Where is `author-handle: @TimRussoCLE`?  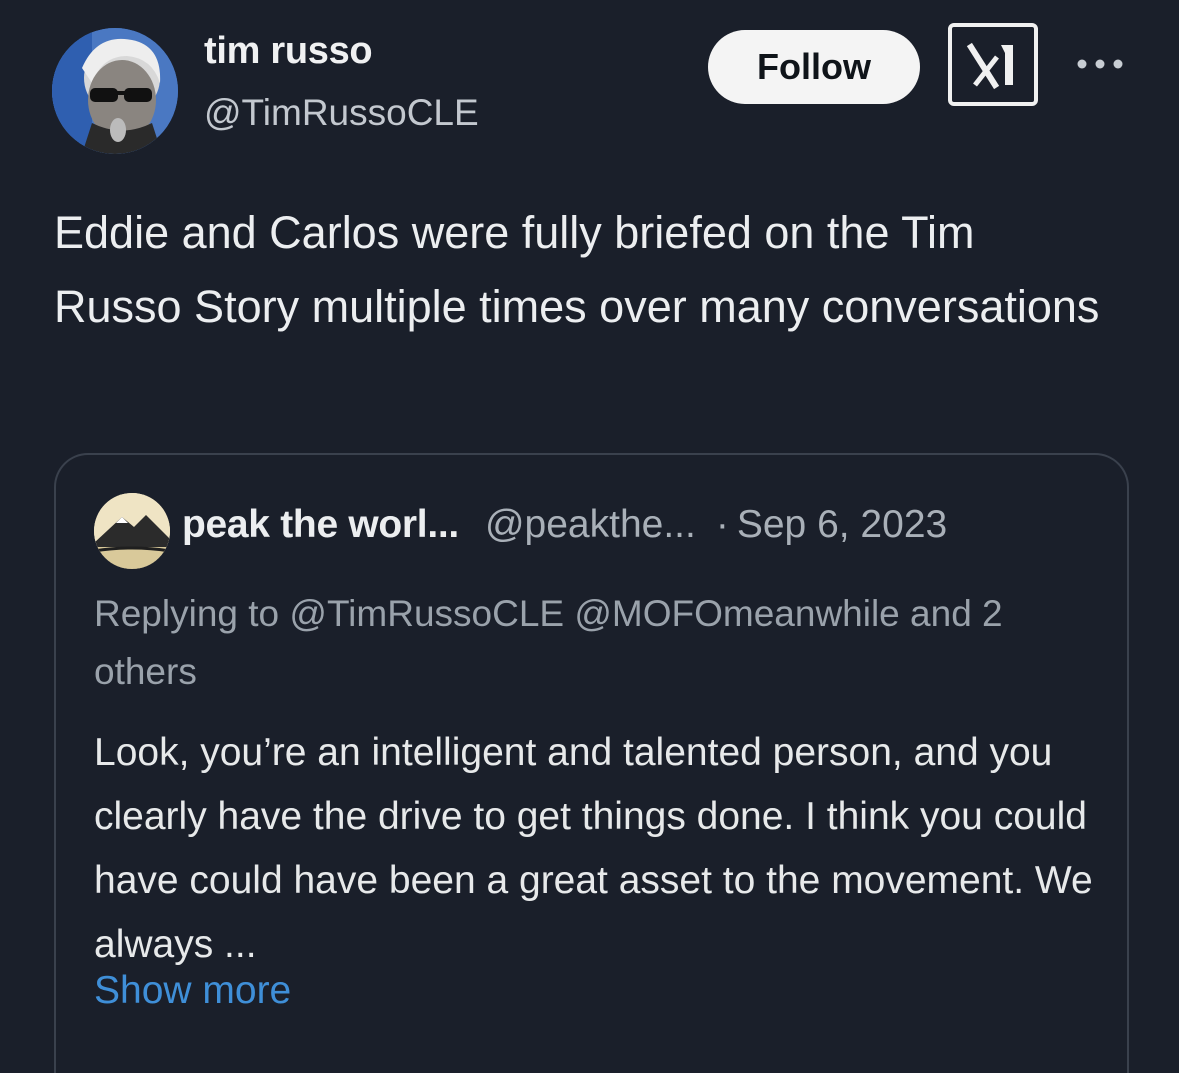 author-handle: @TimRussoCLE is located at coordinates (341, 113).